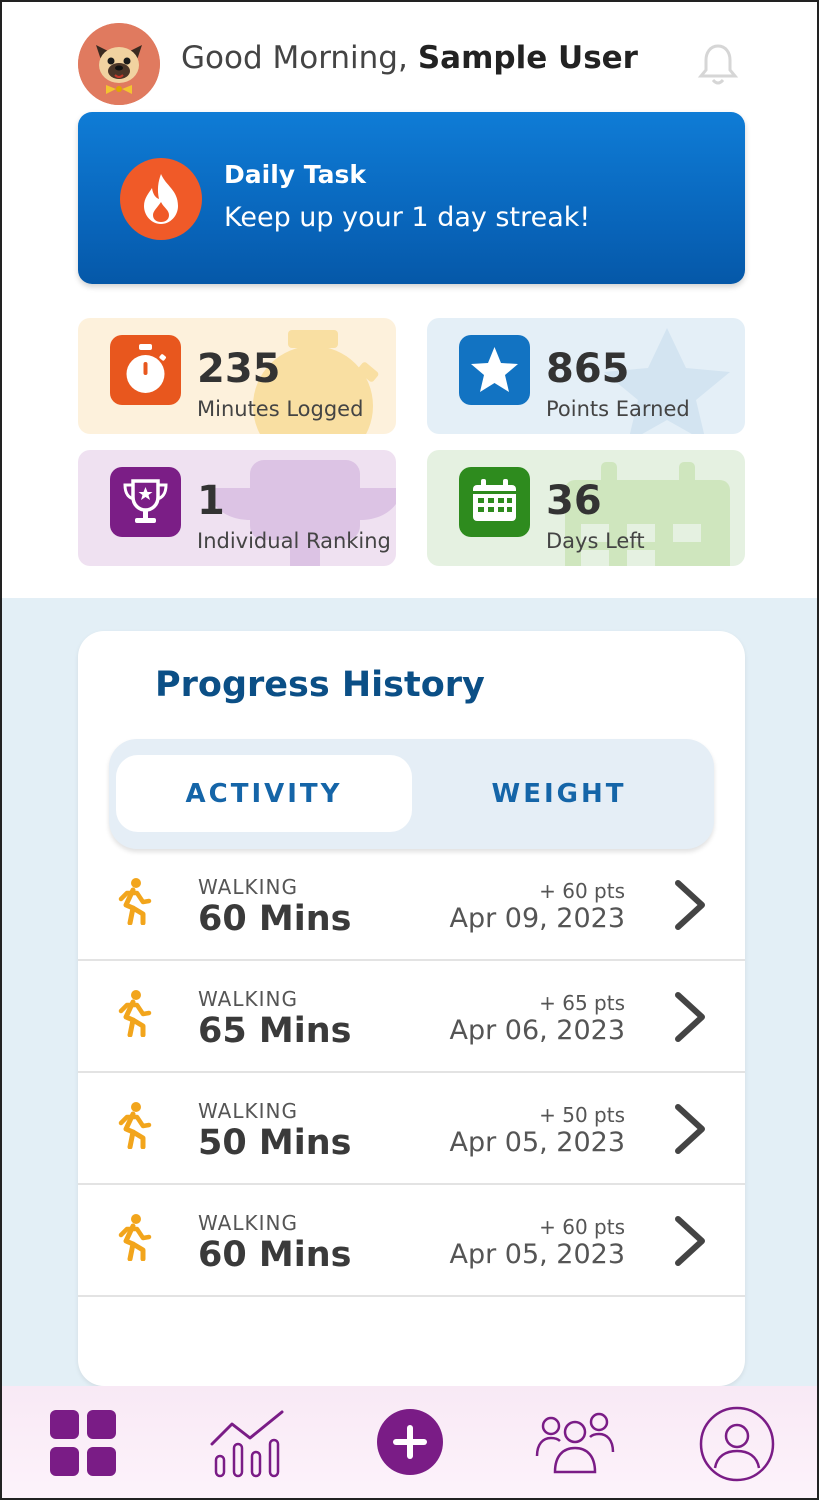  Describe the element at coordinates (718, 65) in the screenshot. I see `bell-icon` at that location.